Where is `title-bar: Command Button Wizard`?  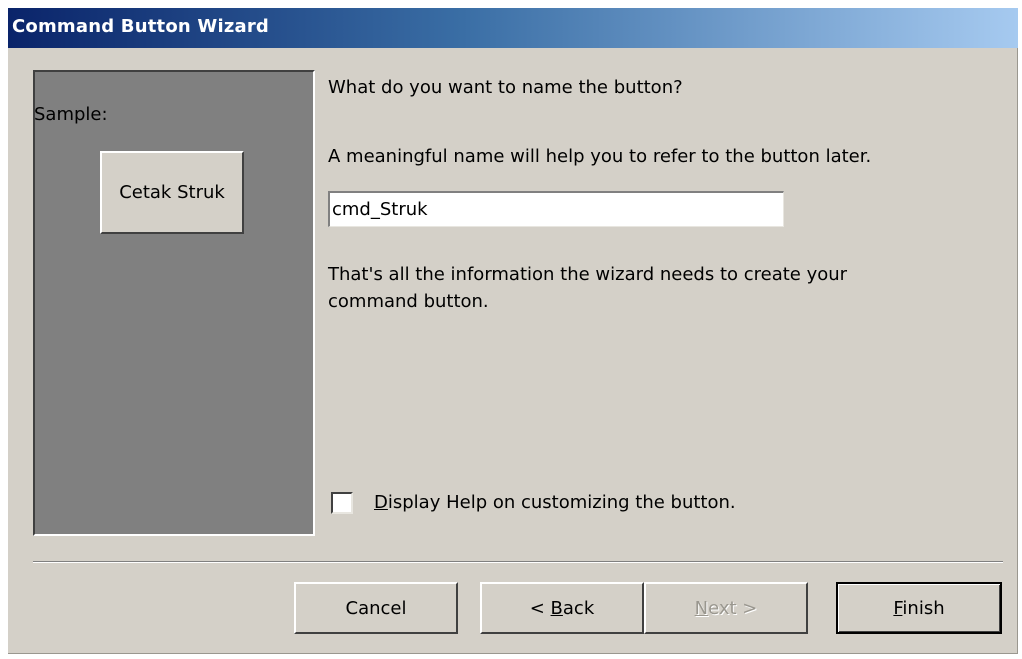
title-bar: Command Button Wizard is located at coordinates (513, 28).